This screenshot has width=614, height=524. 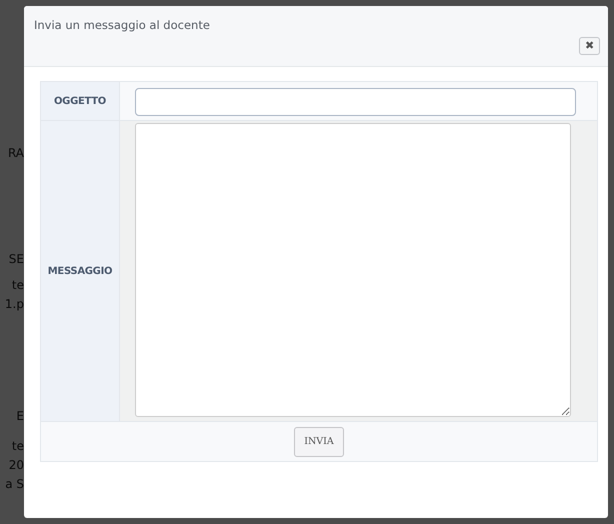 What do you see at coordinates (80, 271) in the screenshot?
I see `field-label: MESSAGGIO` at bounding box center [80, 271].